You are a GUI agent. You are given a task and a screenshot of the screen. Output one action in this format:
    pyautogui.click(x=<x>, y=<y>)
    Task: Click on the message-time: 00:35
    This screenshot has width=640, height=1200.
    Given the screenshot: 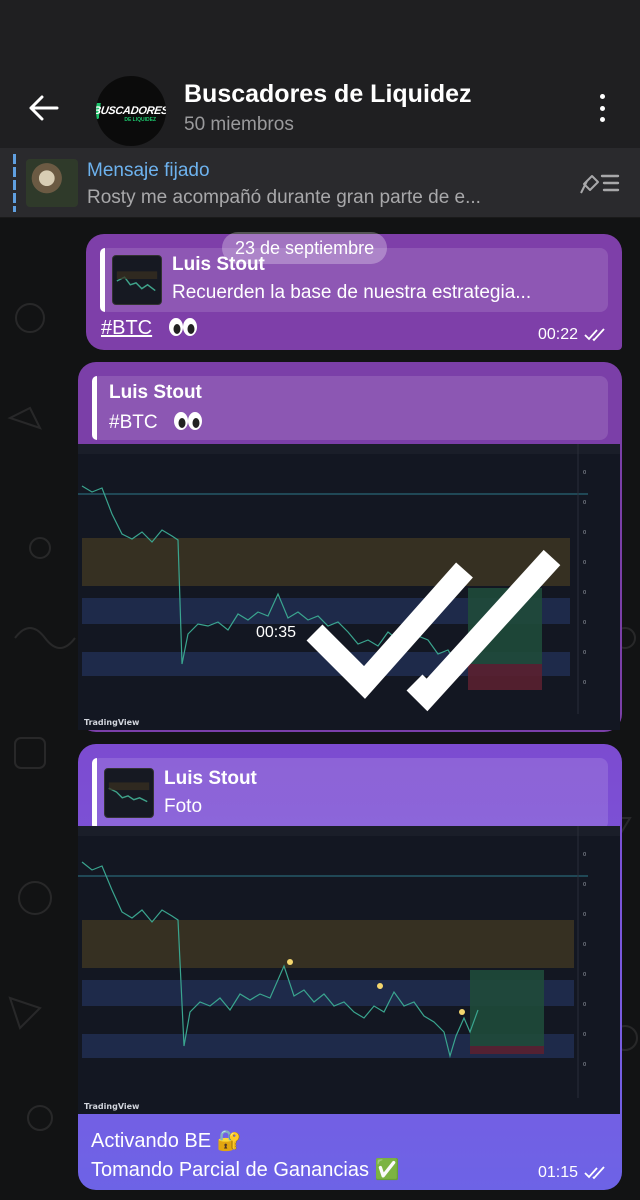 What is the action you would take?
    pyautogui.click(x=275, y=632)
    